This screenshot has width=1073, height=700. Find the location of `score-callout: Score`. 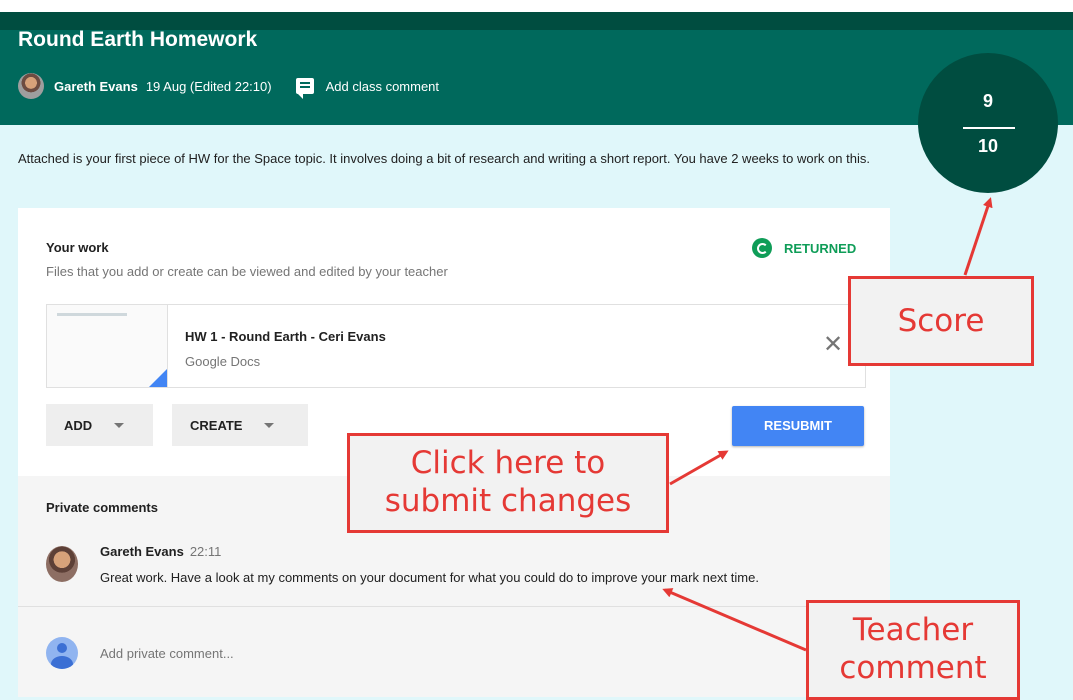

score-callout: Score is located at coordinates (941, 321).